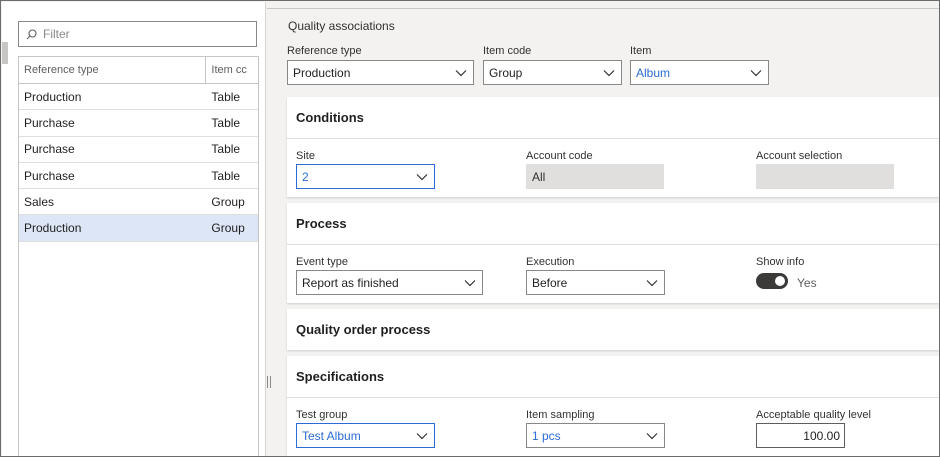 This screenshot has width=940, height=457. I want to click on event-type-dropdown: Report as finished, so click(389, 282).